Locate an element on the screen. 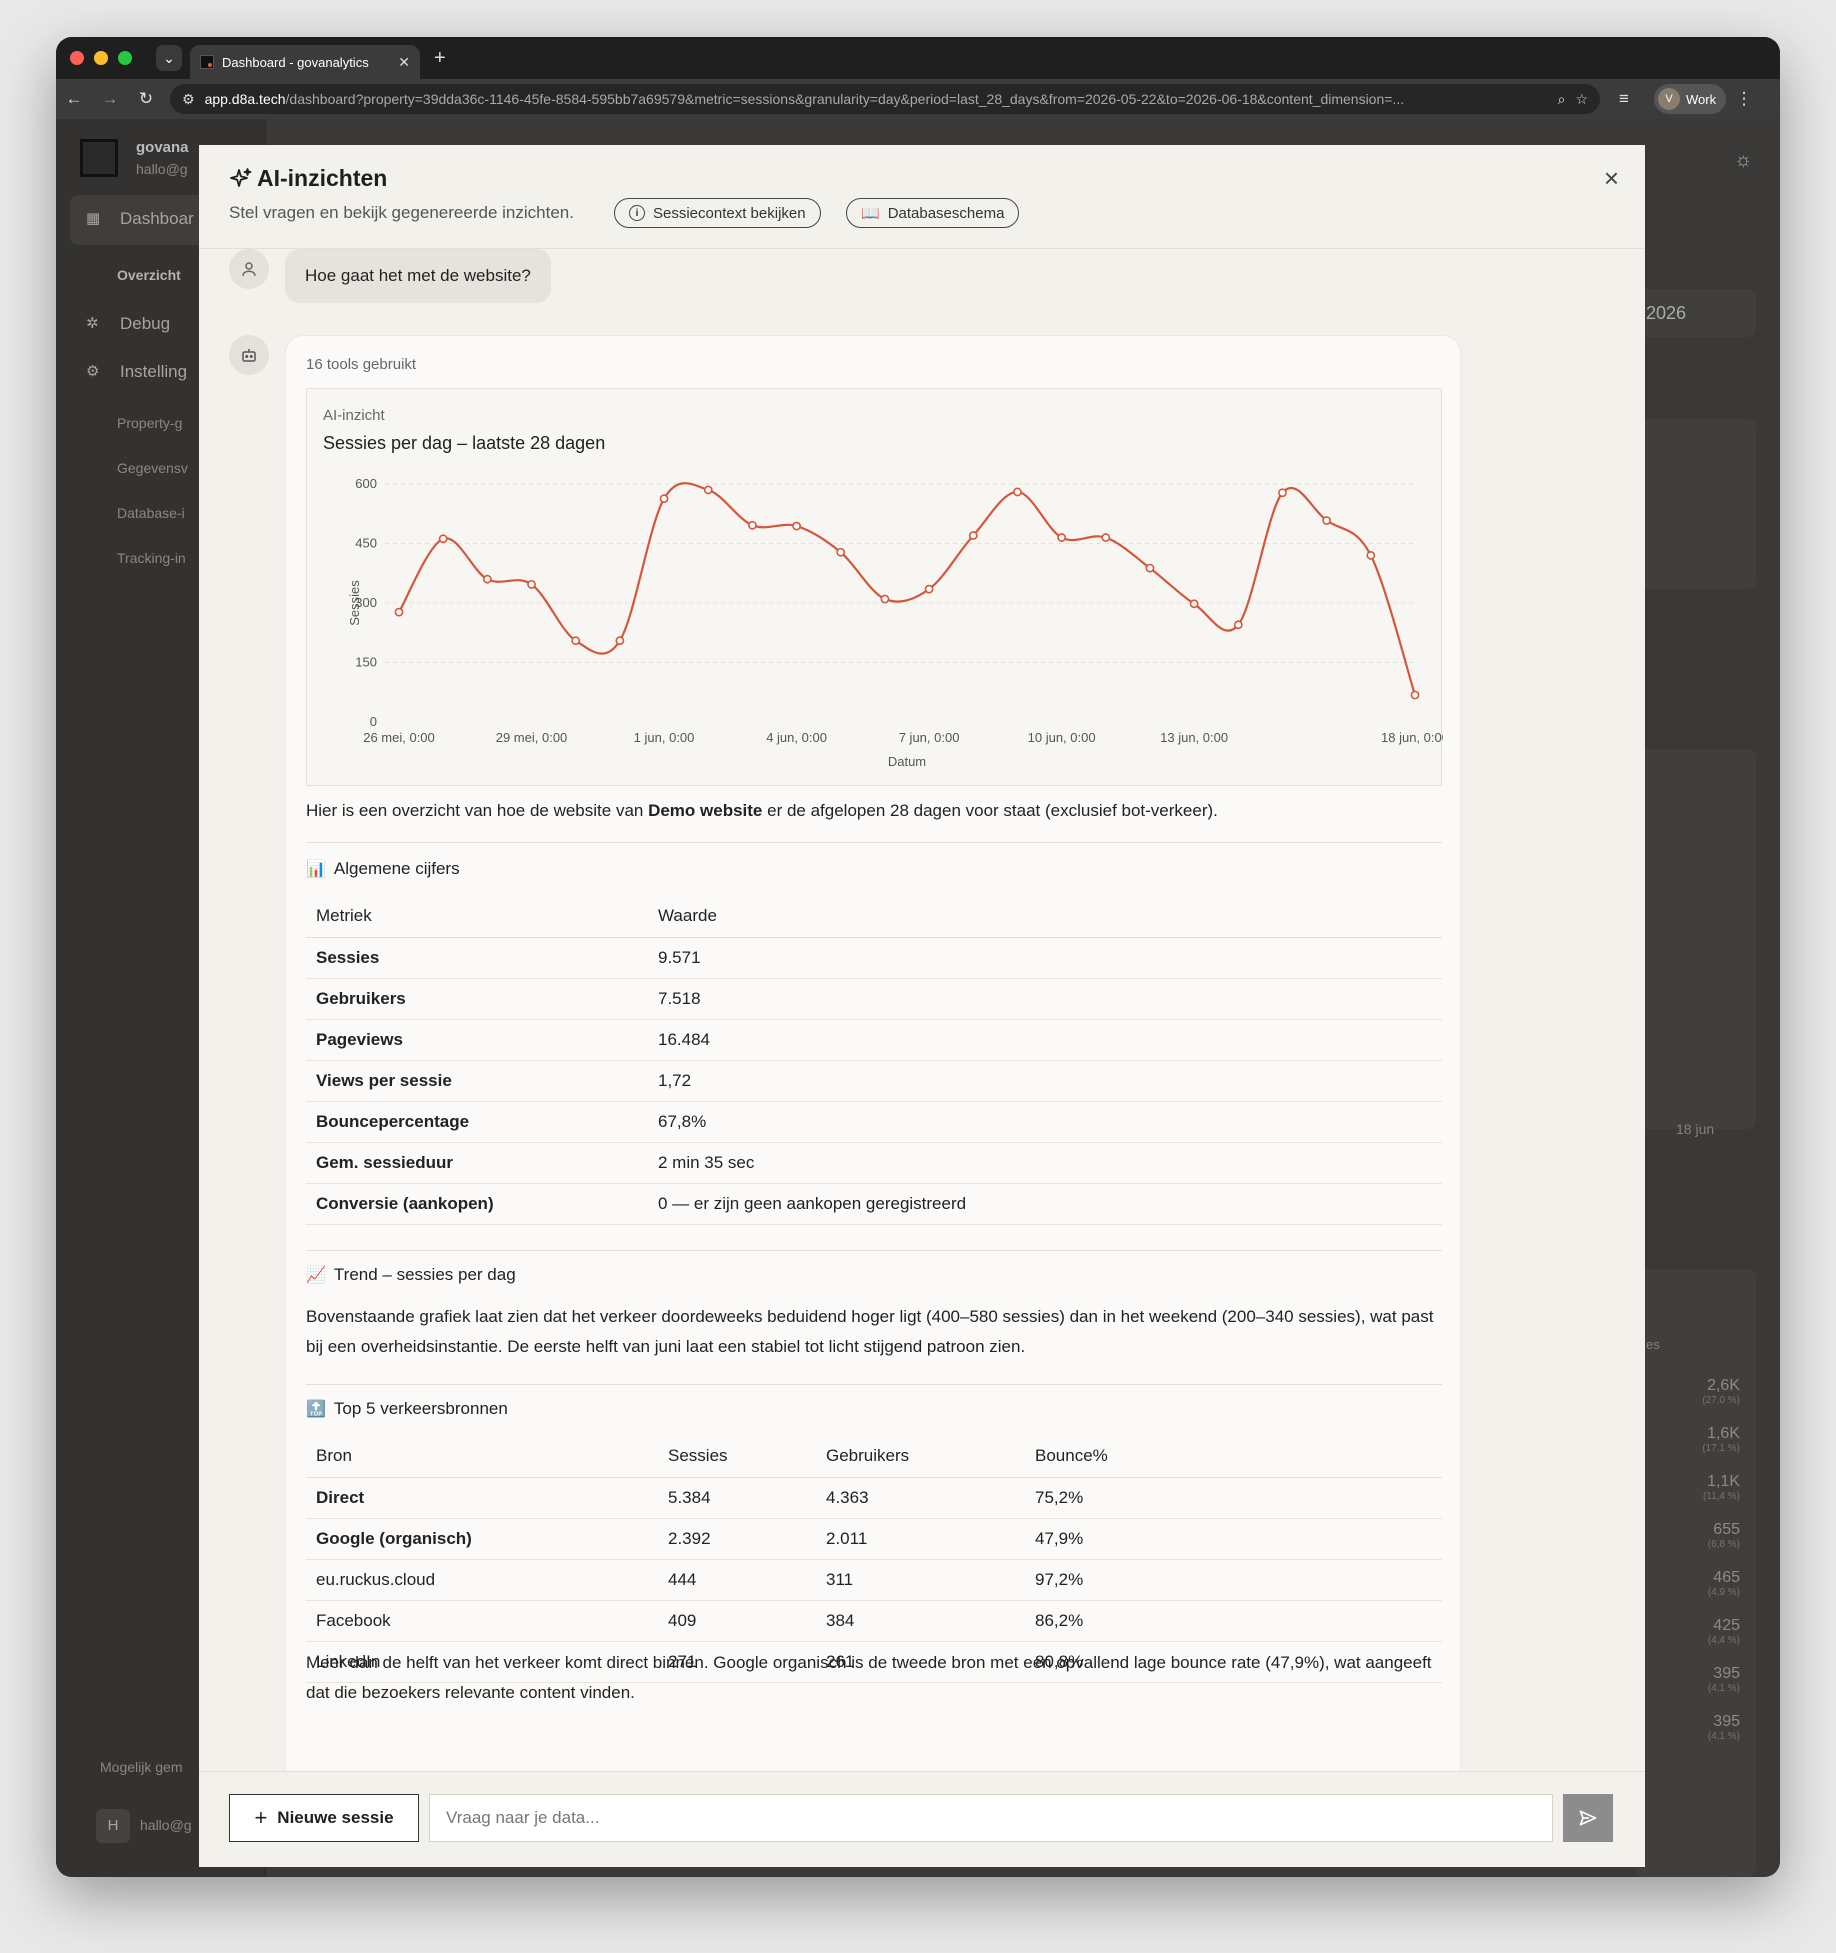 The width and height of the screenshot is (1836, 1953). y-axis-label: Sessies is located at coordinates (354, 603).